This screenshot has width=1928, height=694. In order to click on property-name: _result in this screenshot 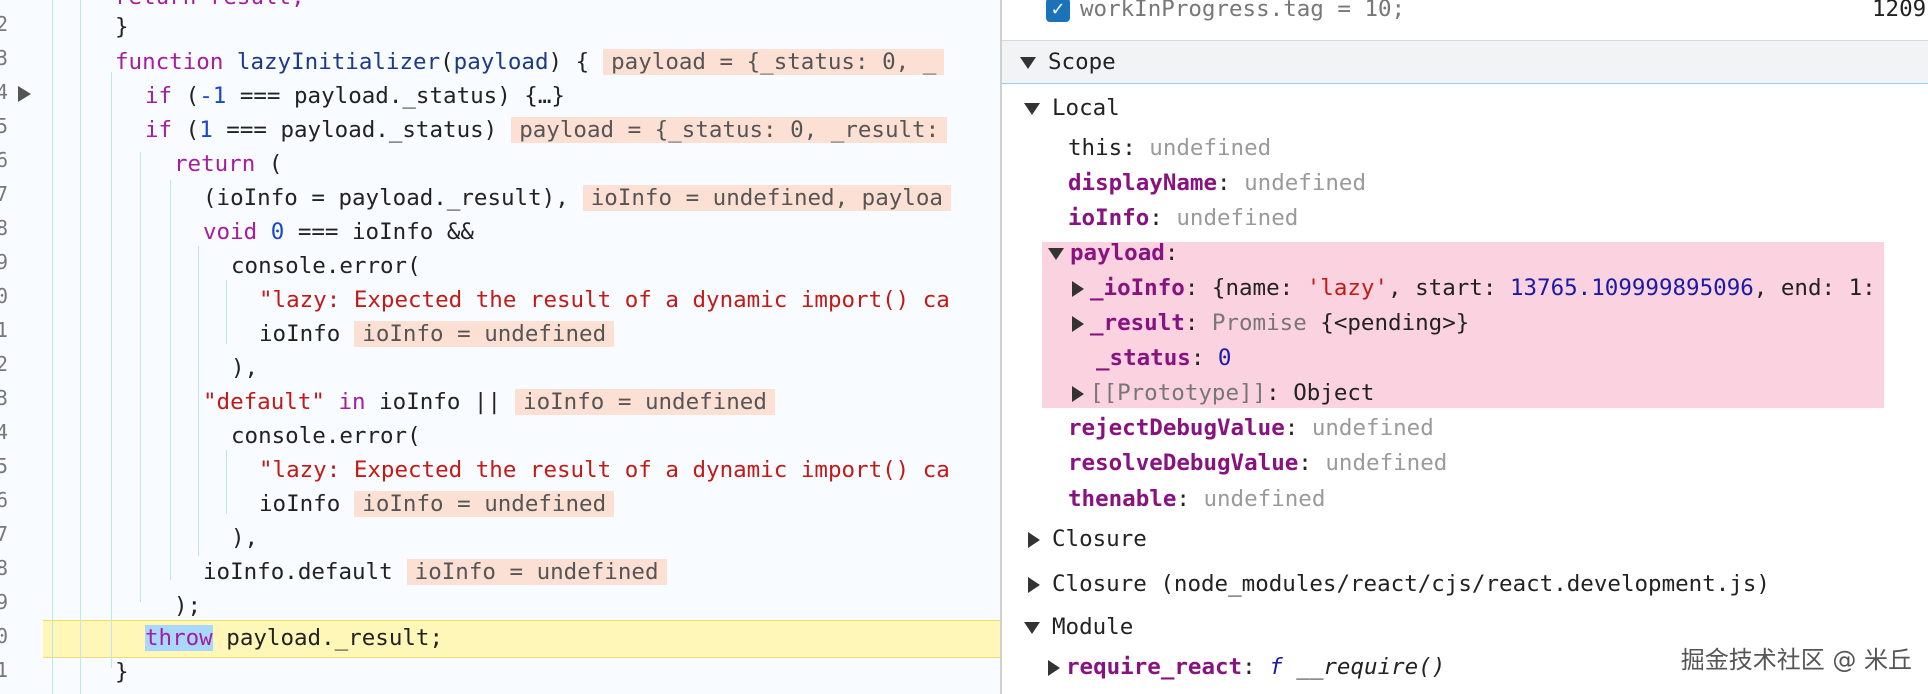, I will do `click(1137, 323)`.